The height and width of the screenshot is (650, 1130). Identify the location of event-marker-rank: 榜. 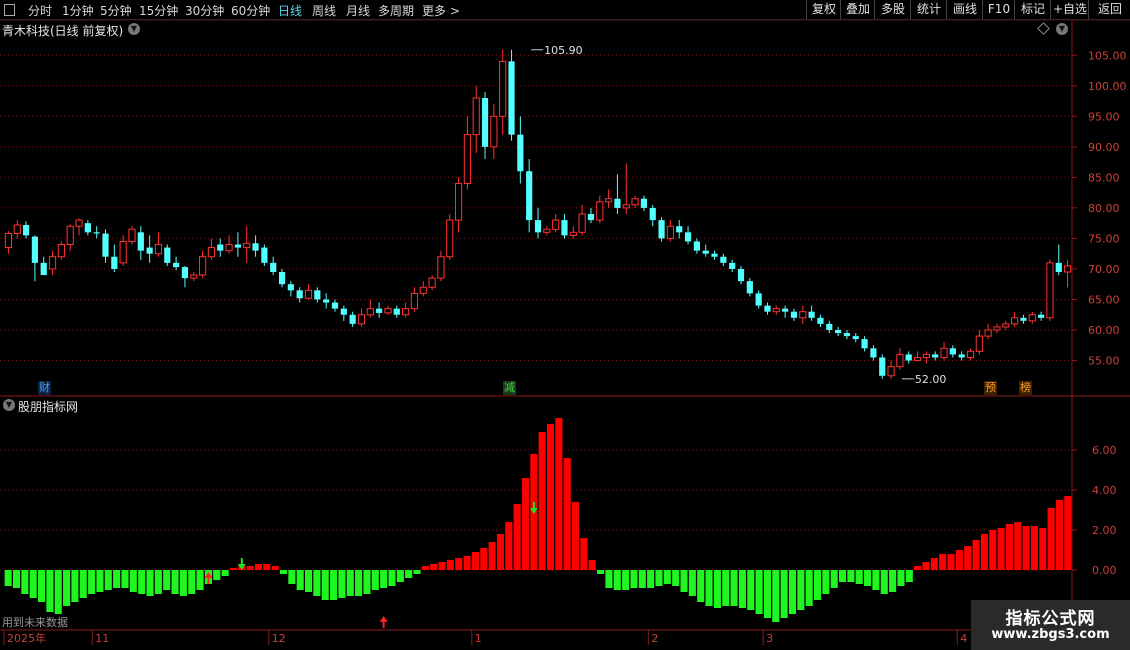
(1025, 388).